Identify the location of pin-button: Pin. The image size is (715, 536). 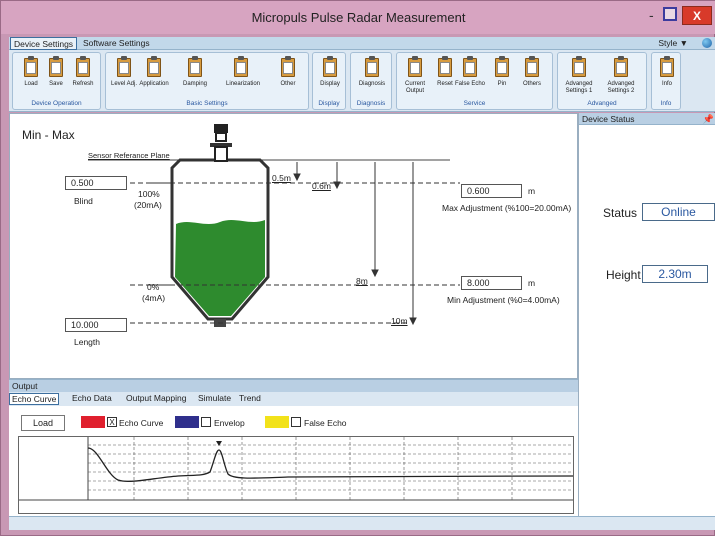
(502, 78).